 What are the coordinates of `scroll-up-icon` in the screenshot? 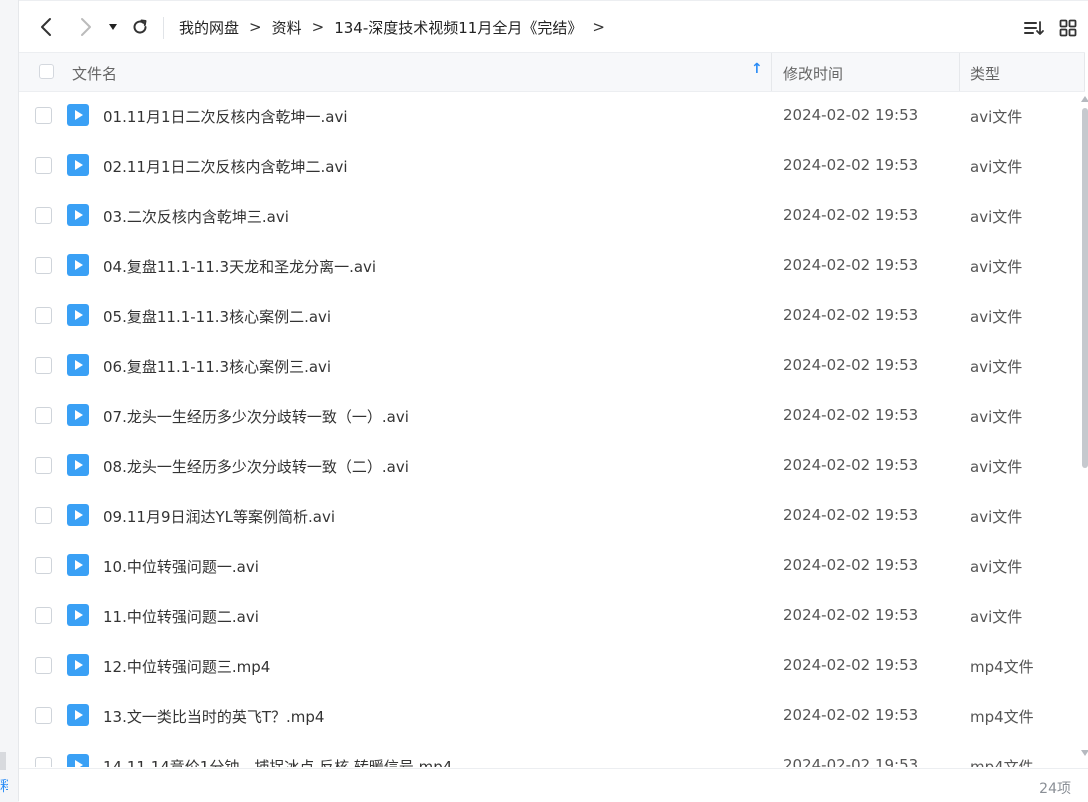 It's located at (1084, 99).